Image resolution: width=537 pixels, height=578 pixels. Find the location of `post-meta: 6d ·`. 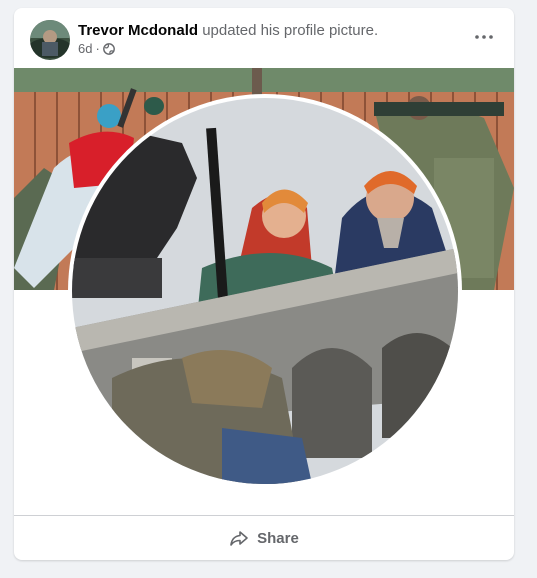

post-meta: 6d · is located at coordinates (96, 48).